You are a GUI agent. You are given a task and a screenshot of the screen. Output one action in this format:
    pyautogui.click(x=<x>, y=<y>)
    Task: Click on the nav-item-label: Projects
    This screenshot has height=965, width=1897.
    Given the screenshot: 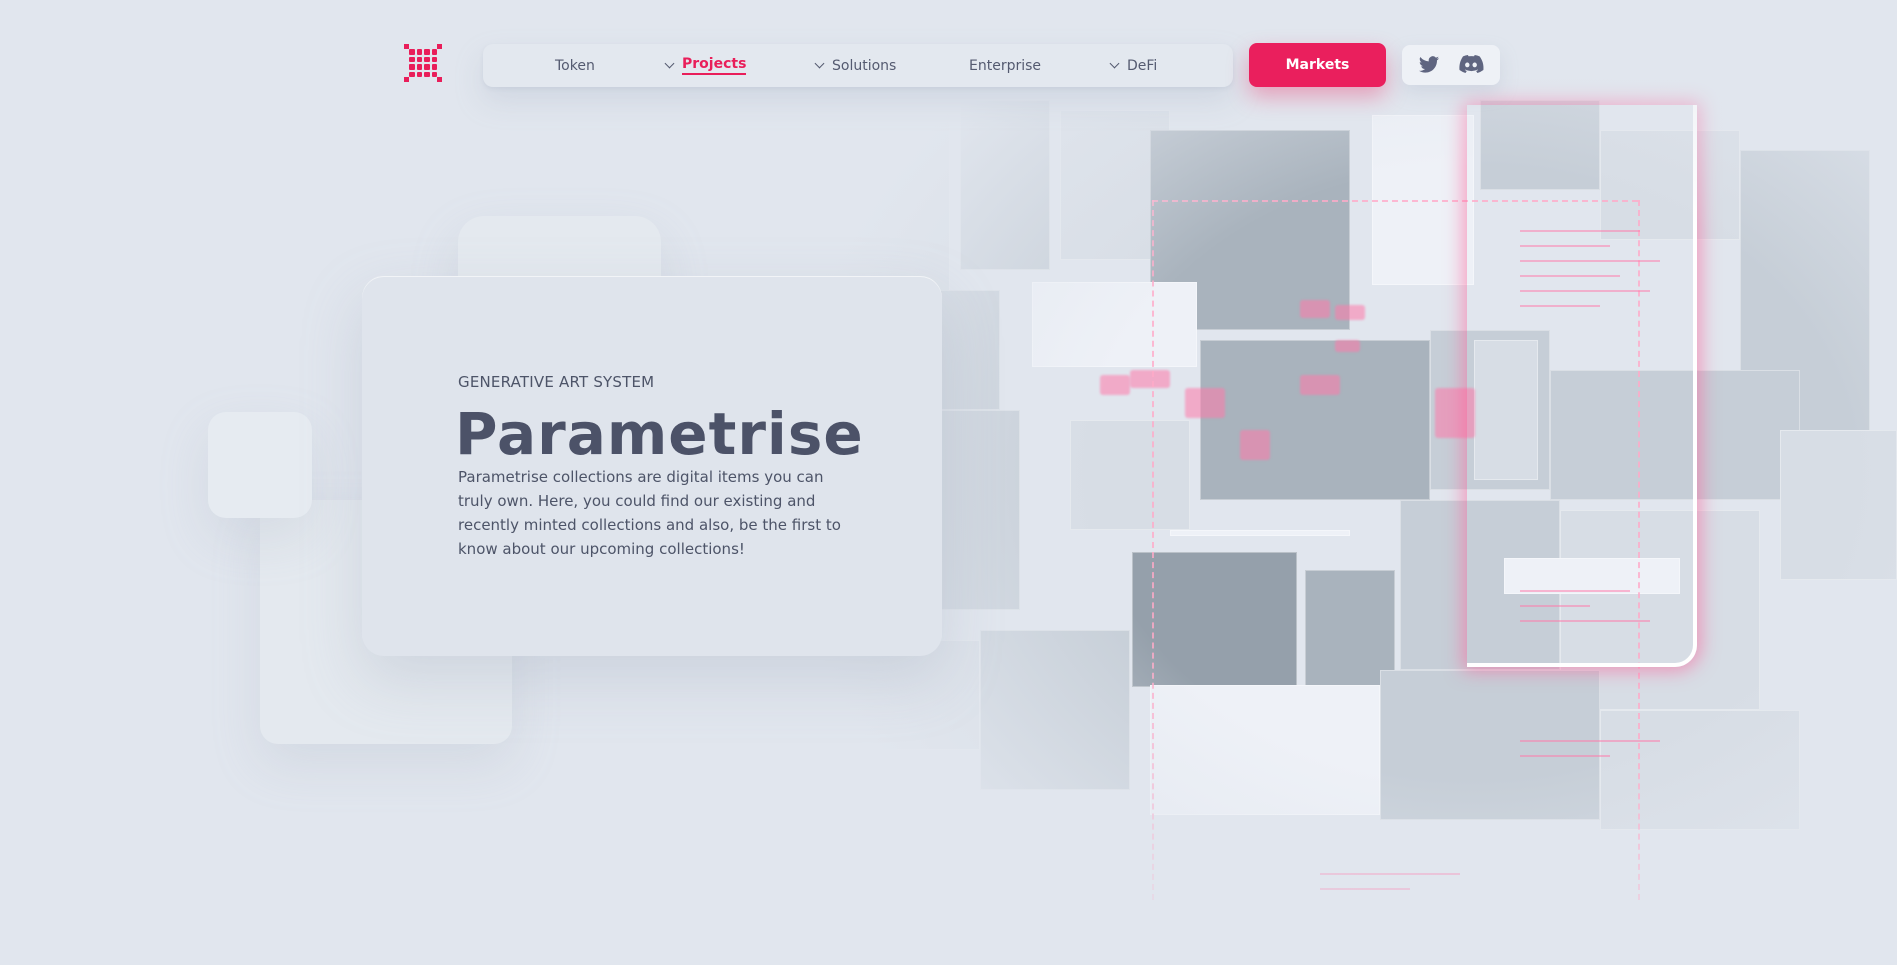 What is the action you would take?
    pyautogui.click(x=714, y=65)
    